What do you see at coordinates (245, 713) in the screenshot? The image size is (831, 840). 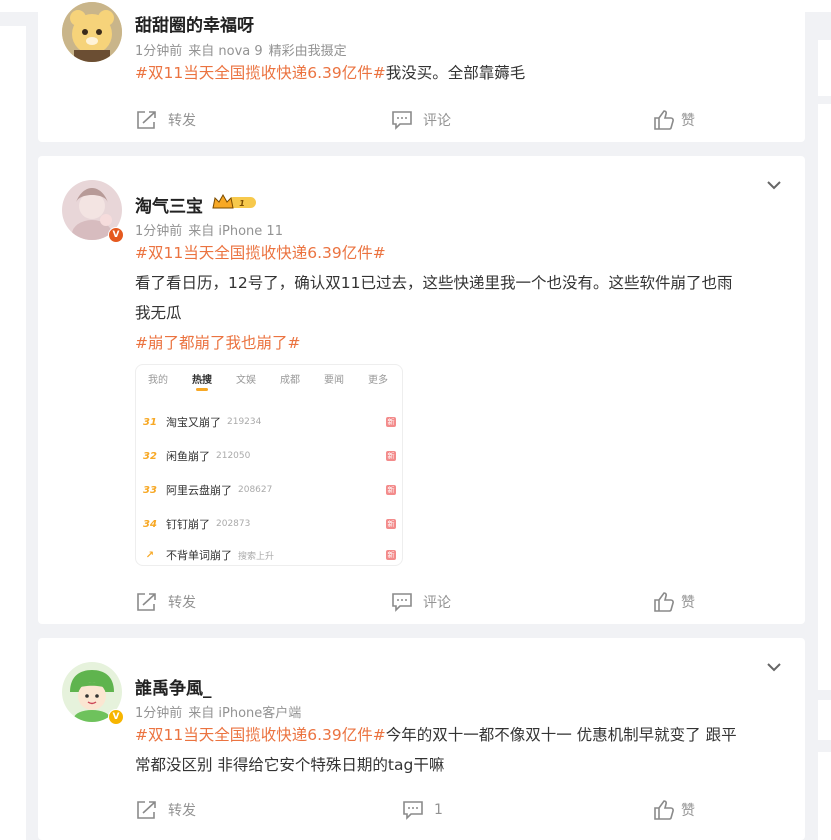 I see `post-source: 来自 iPhone客户端` at bounding box center [245, 713].